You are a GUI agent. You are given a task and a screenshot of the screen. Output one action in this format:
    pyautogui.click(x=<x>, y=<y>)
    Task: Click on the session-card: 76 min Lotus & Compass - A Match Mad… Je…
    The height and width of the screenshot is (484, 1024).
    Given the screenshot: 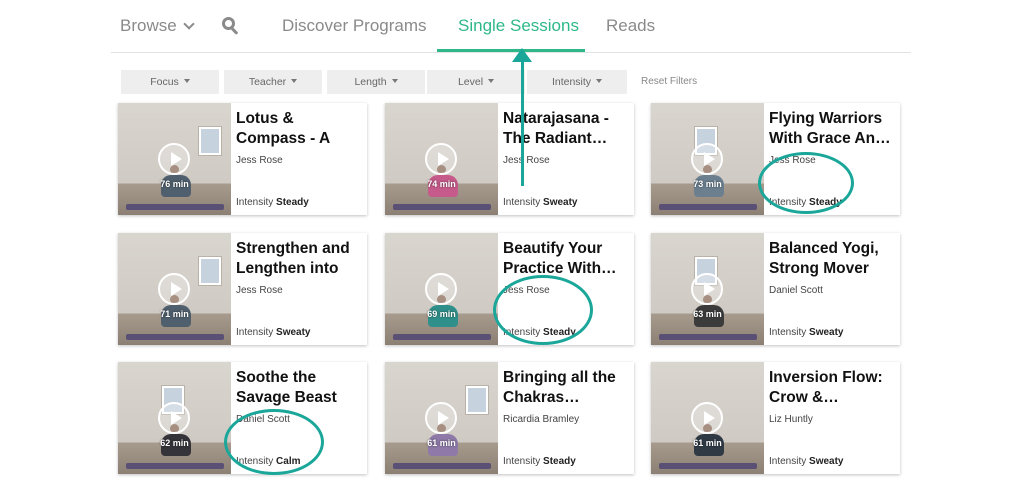 What is the action you would take?
    pyautogui.click(x=242, y=159)
    